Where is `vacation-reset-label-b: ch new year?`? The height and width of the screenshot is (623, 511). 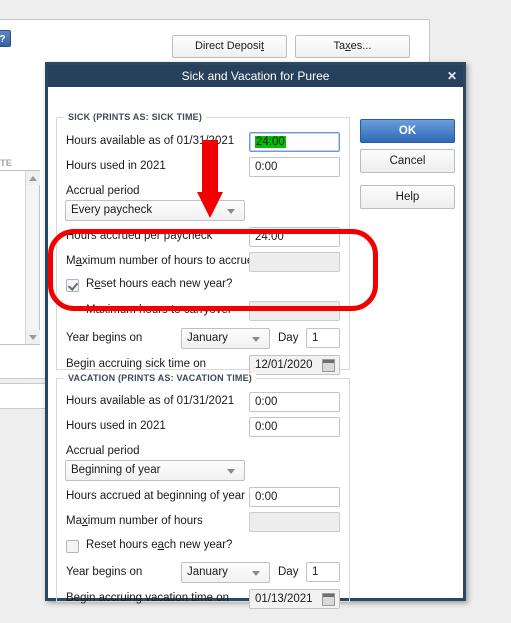
vacation-reset-label-b: ch new year? is located at coordinates (198, 545).